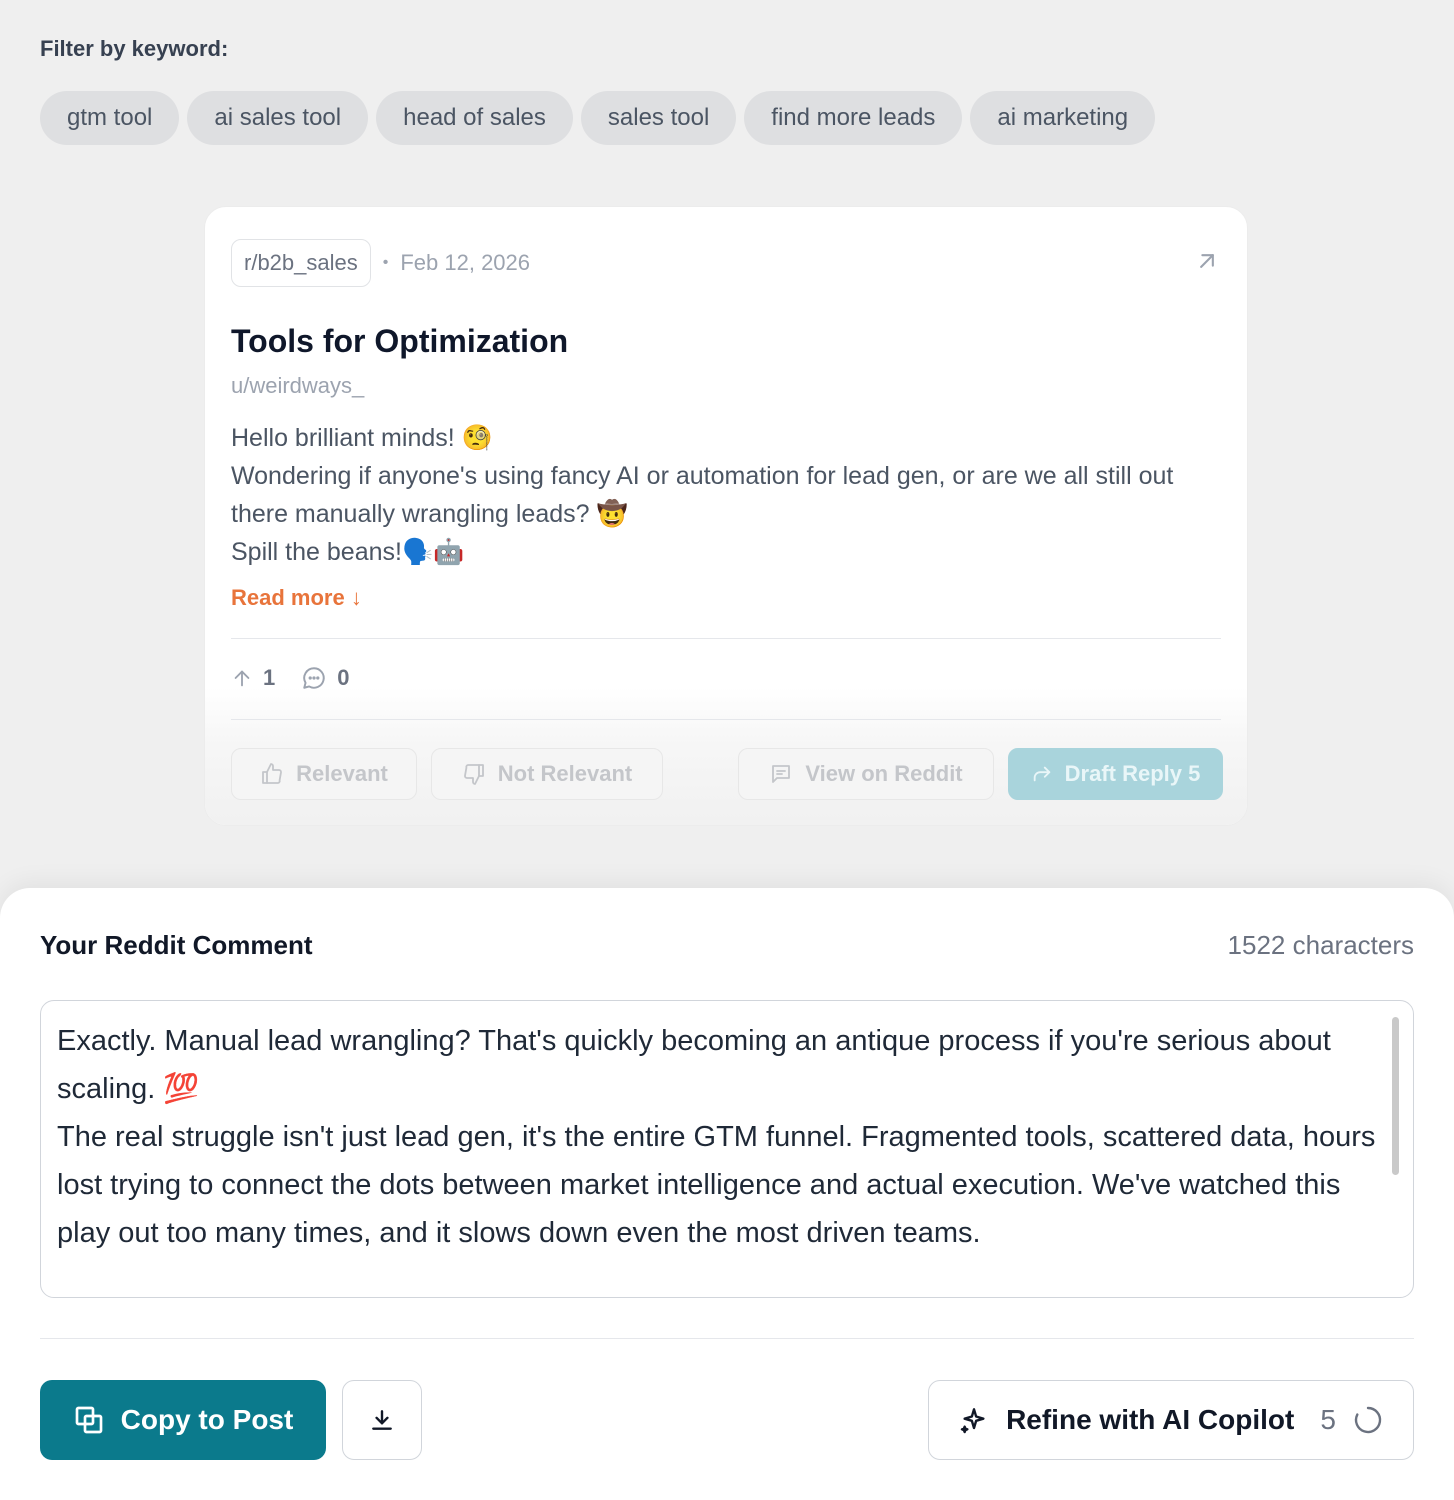 This screenshot has height=1500, width=1454. What do you see at coordinates (658, 118) in the screenshot?
I see `keyword-chip: sales tool` at bounding box center [658, 118].